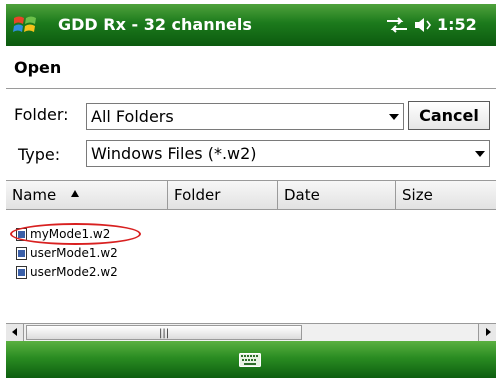  Describe the element at coordinates (174, 153) in the screenshot. I see `type-value: Windows Files (*.w2)` at that location.